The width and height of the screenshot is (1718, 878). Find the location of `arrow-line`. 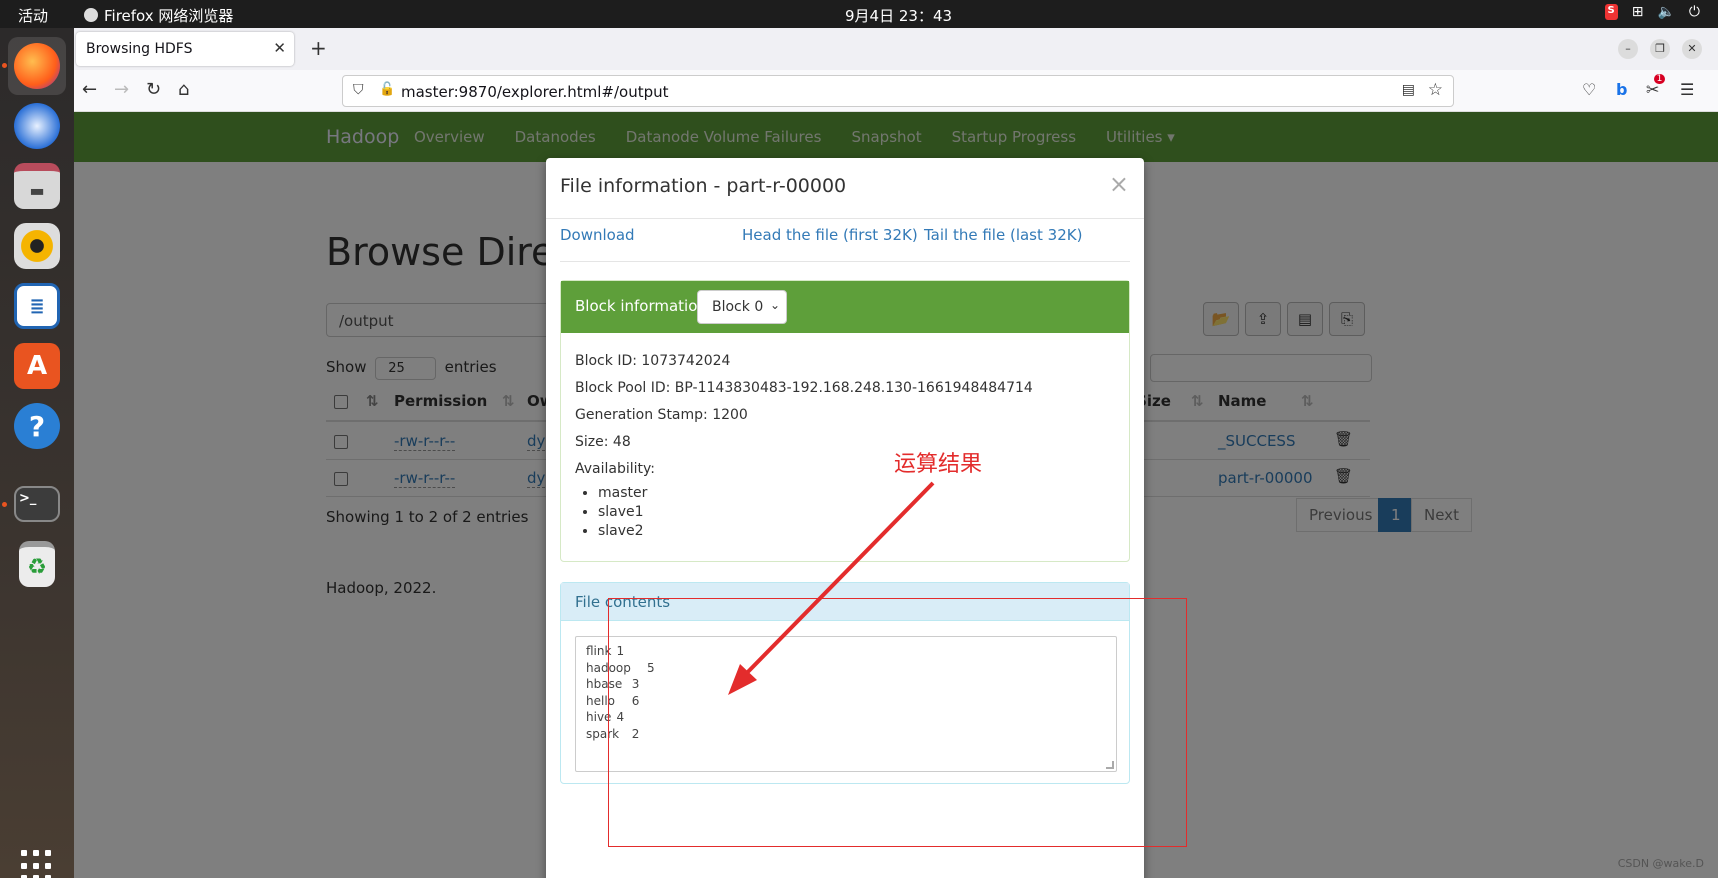

arrow-line is located at coordinates (835, 582).